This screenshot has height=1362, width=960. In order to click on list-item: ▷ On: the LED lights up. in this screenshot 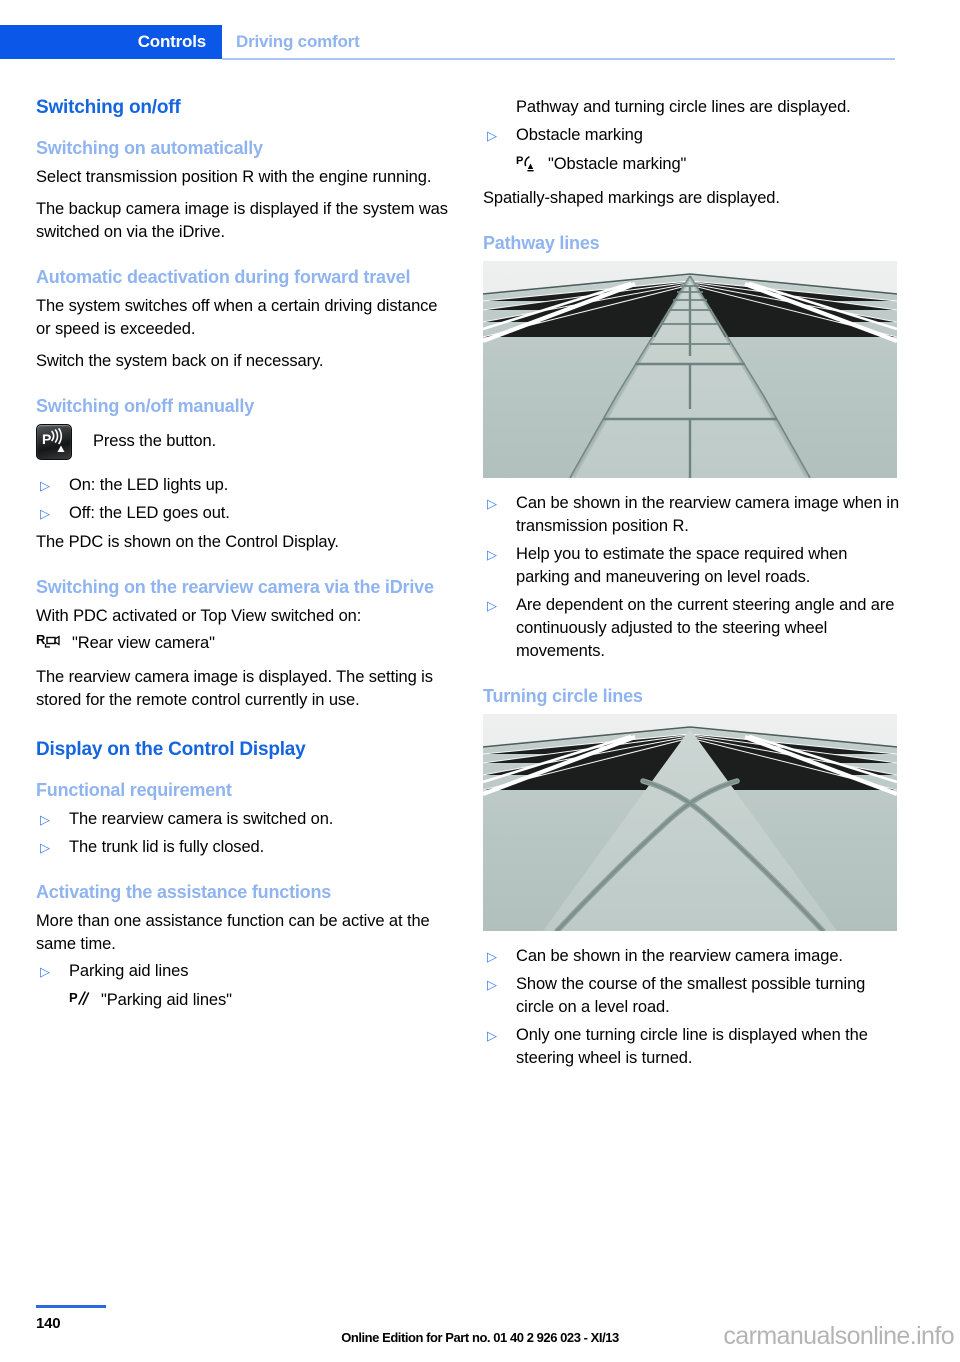, I will do `click(246, 485)`.